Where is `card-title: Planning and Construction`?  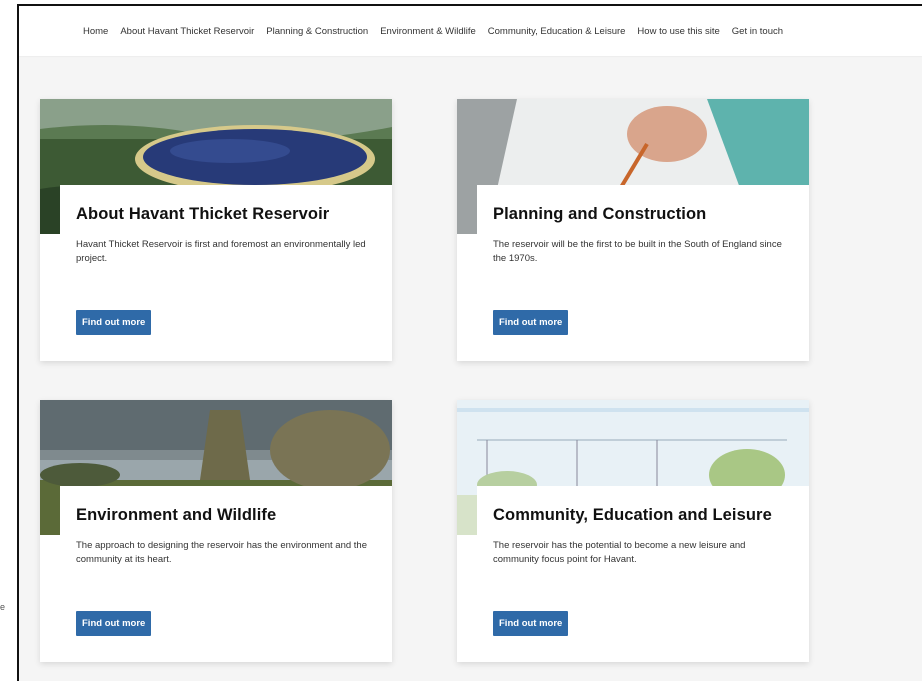 card-title: Planning and Construction is located at coordinates (600, 214).